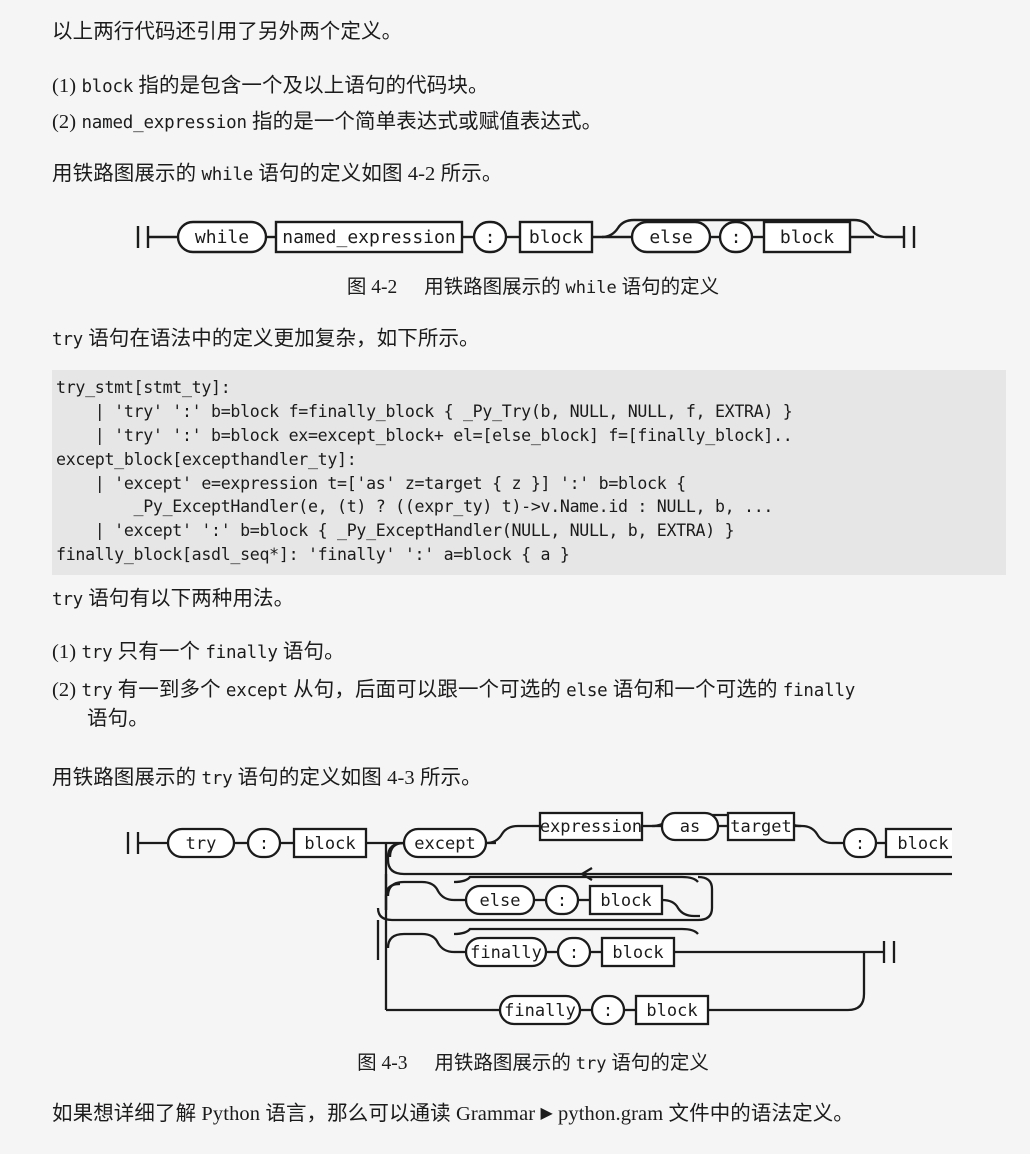  What do you see at coordinates (819, 691) in the screenshot?
I see `usage2-code-finally: finally` at bounding box center [819, 691].